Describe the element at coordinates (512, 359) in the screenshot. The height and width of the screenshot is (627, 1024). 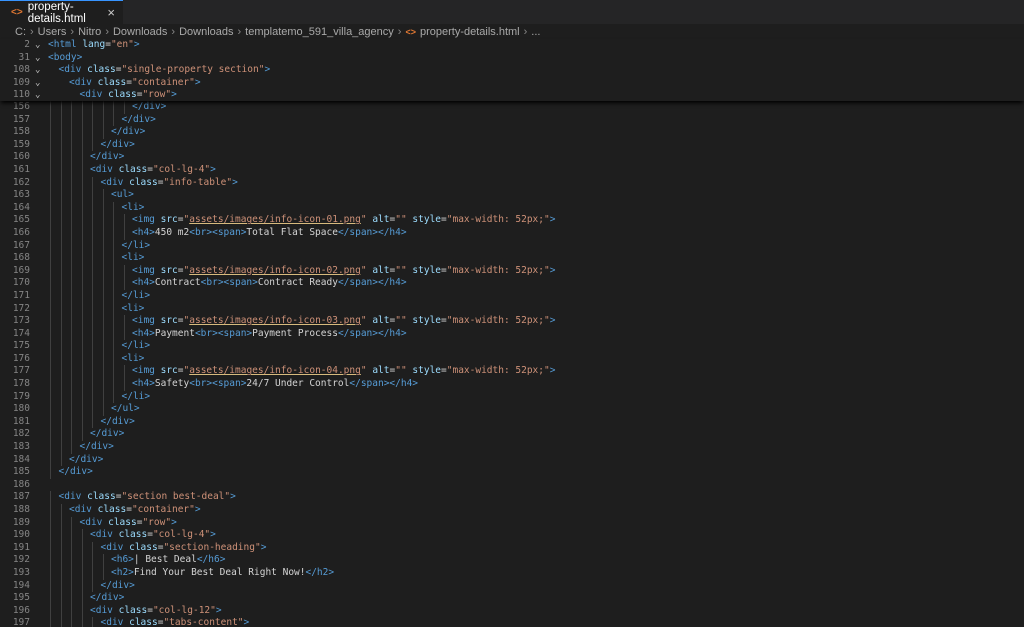
I see `code-line: 176 <li>` at that location.